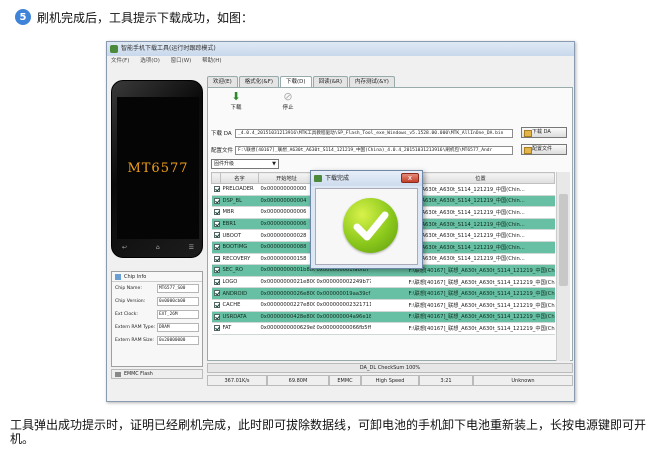  I want to click on ram-size-value: 0x20000000, so click(178, 340).